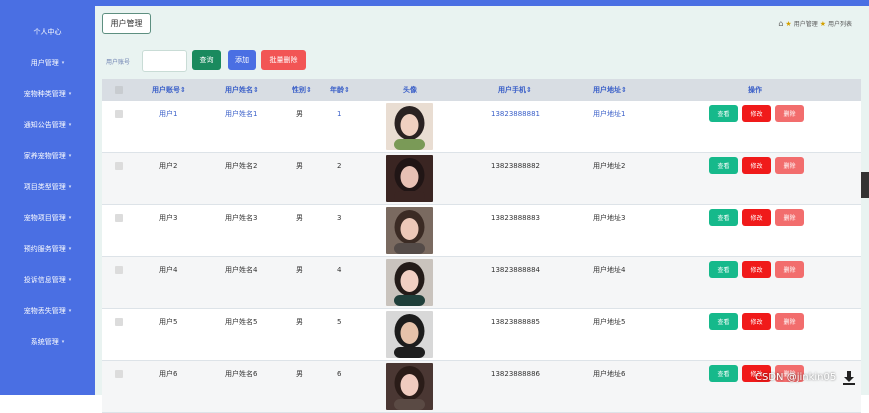  I want to click on column-header-account: 用户账号⇕, so click(169, 90).